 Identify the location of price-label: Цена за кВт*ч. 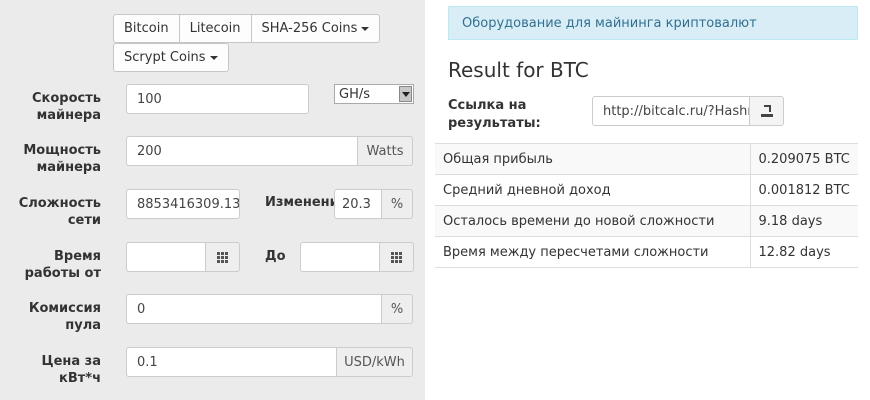
(71, 370).